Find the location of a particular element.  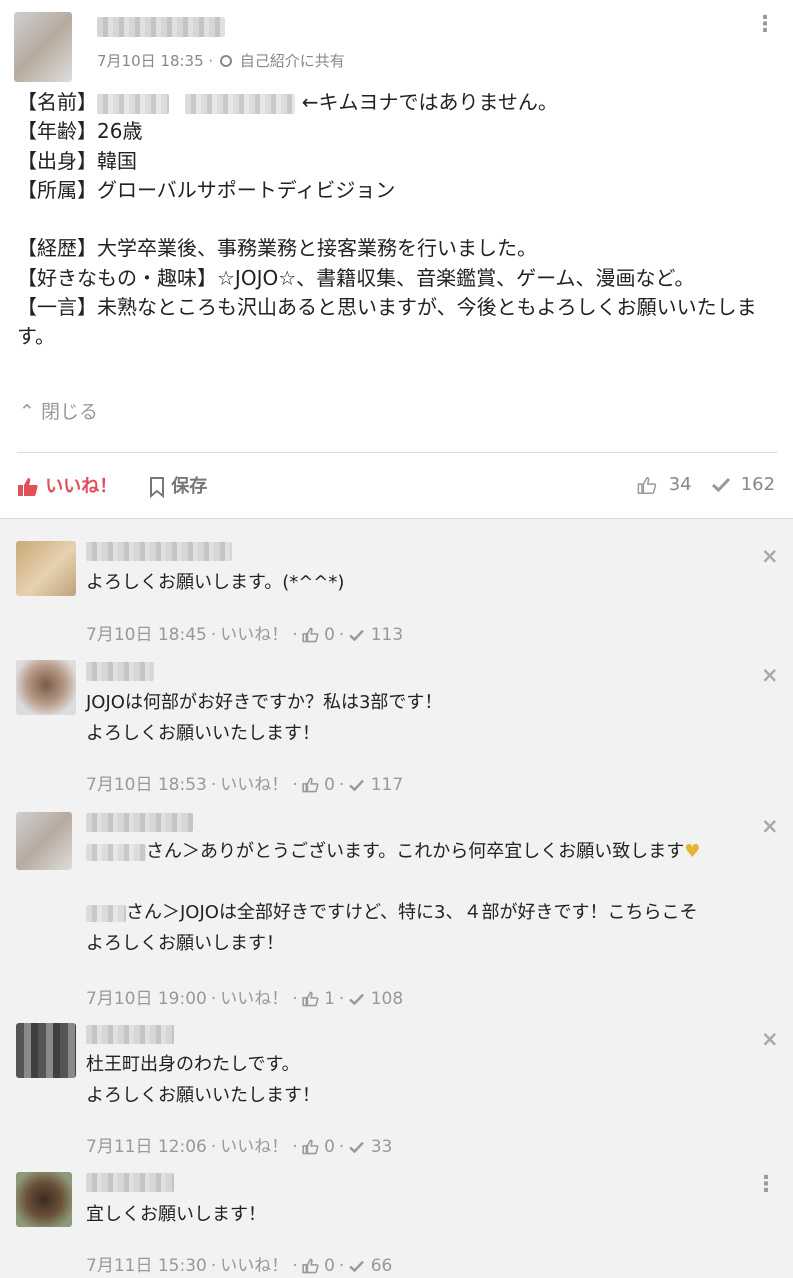

comment-read-count: 66 is located at coordinates (382, 1266).